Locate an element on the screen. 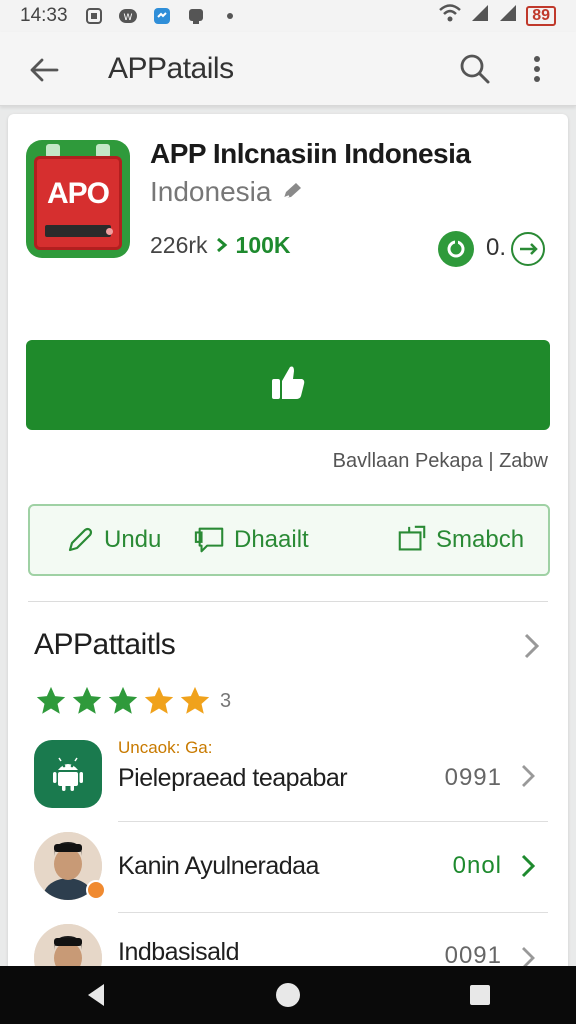  nav-recents-icon is located at coordinates (480, 995).